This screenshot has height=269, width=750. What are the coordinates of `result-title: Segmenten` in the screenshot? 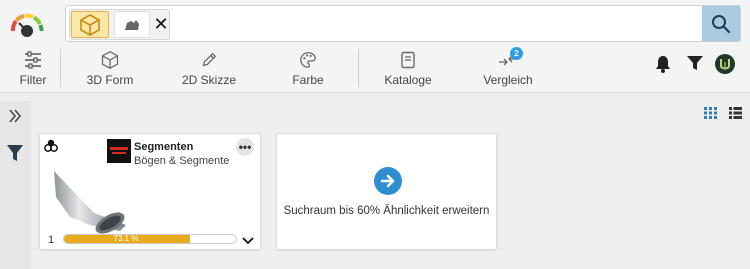 It's located at (164, 147).